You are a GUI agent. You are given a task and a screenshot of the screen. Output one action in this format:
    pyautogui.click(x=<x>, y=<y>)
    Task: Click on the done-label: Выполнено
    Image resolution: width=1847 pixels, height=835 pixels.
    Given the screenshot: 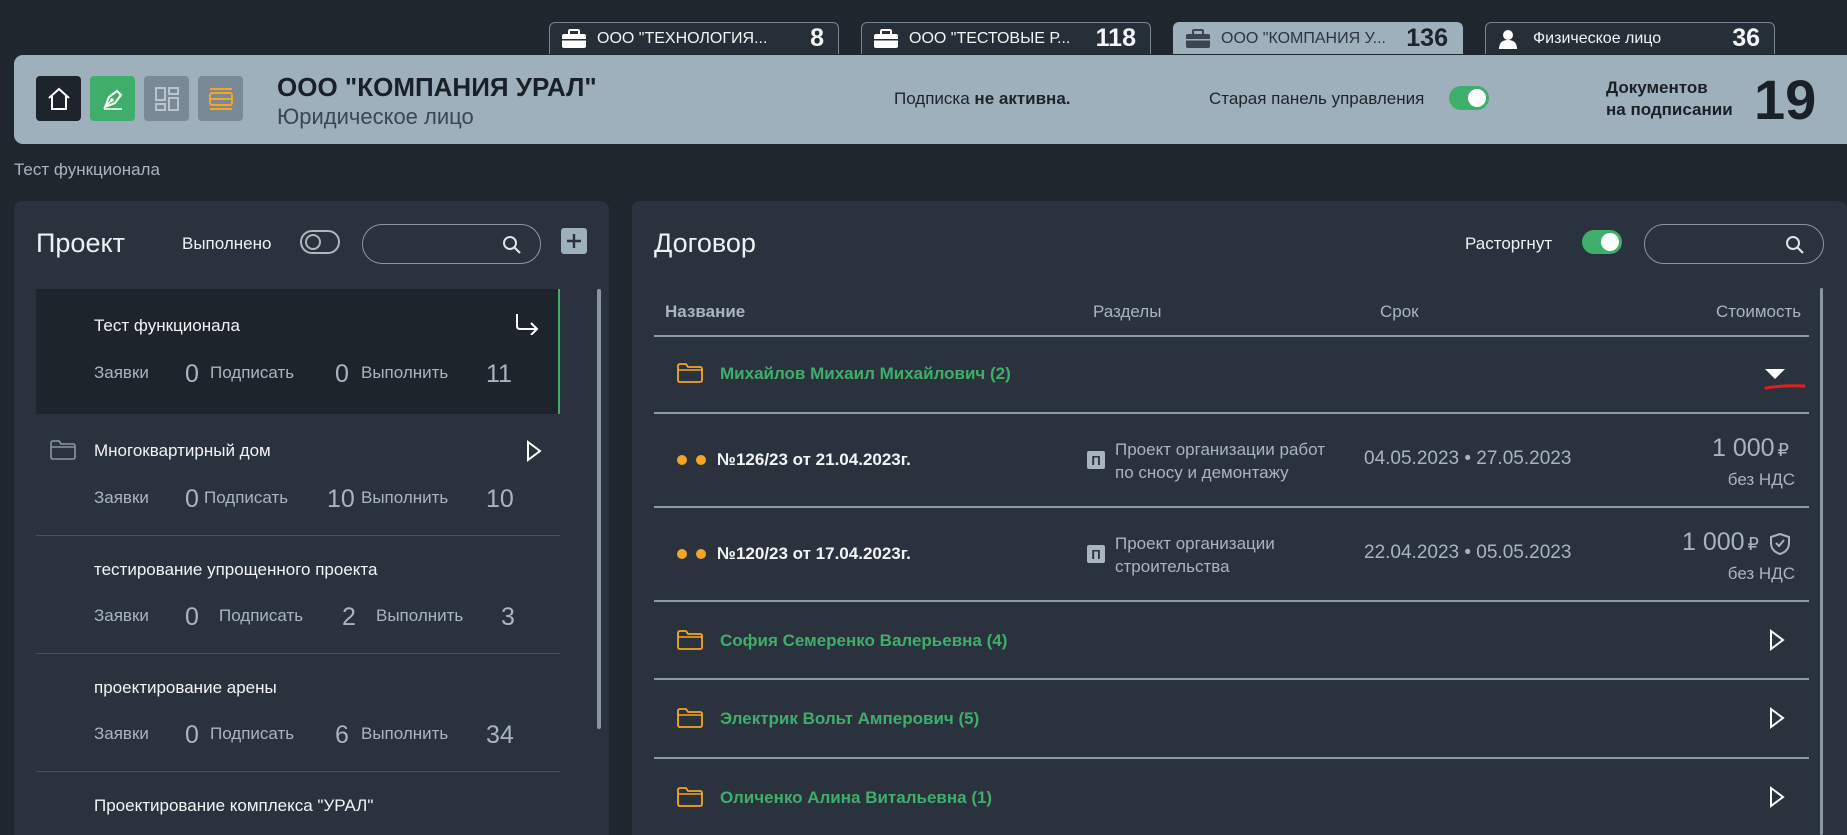 What is the action you would take?
    pyautogui.click(x=227, y=243)
    